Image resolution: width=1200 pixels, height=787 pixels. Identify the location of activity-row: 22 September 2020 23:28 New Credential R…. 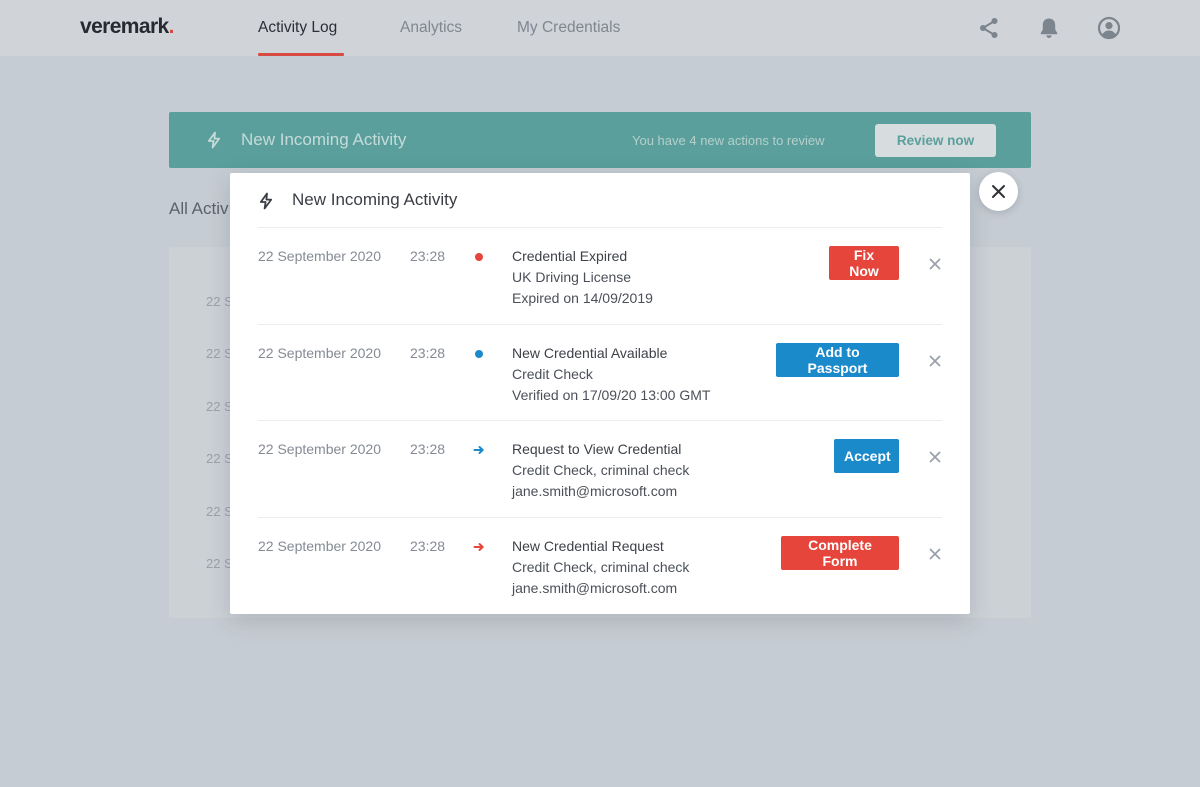
(600, 566).